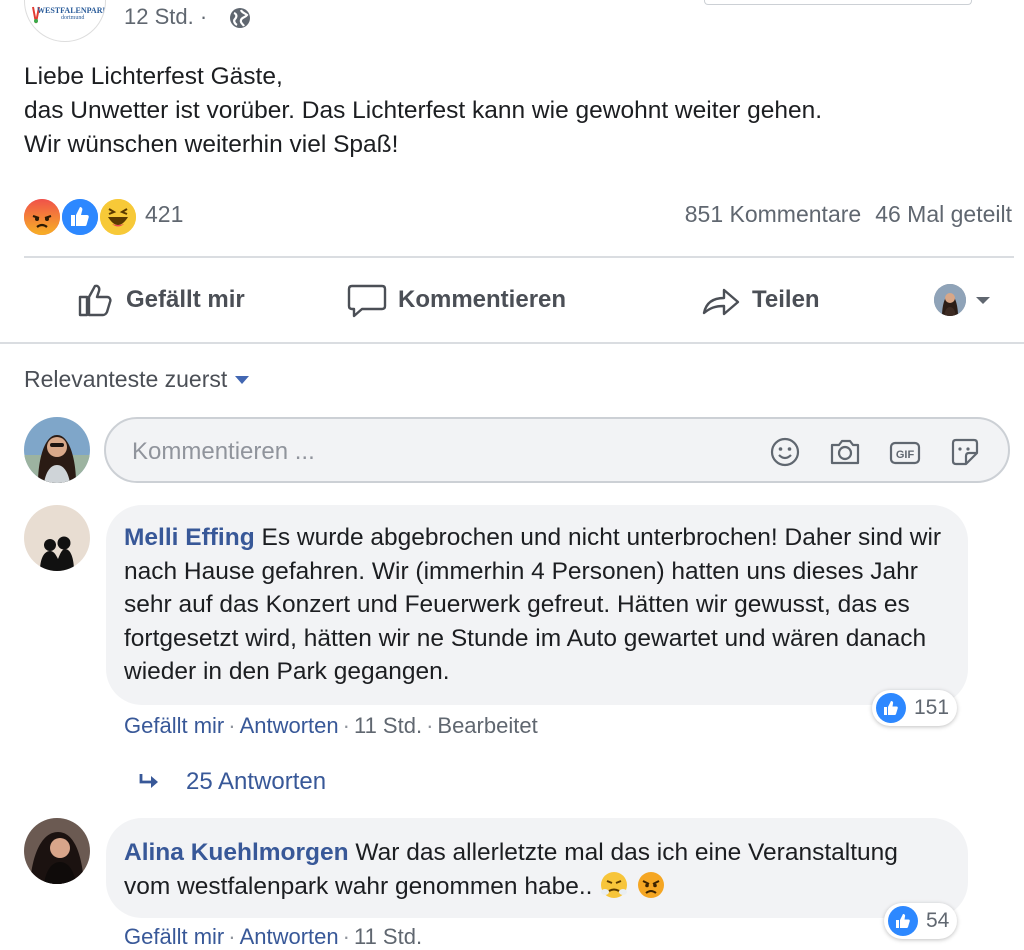  I want to click on reply-arrow-icon, so click(148, 781).